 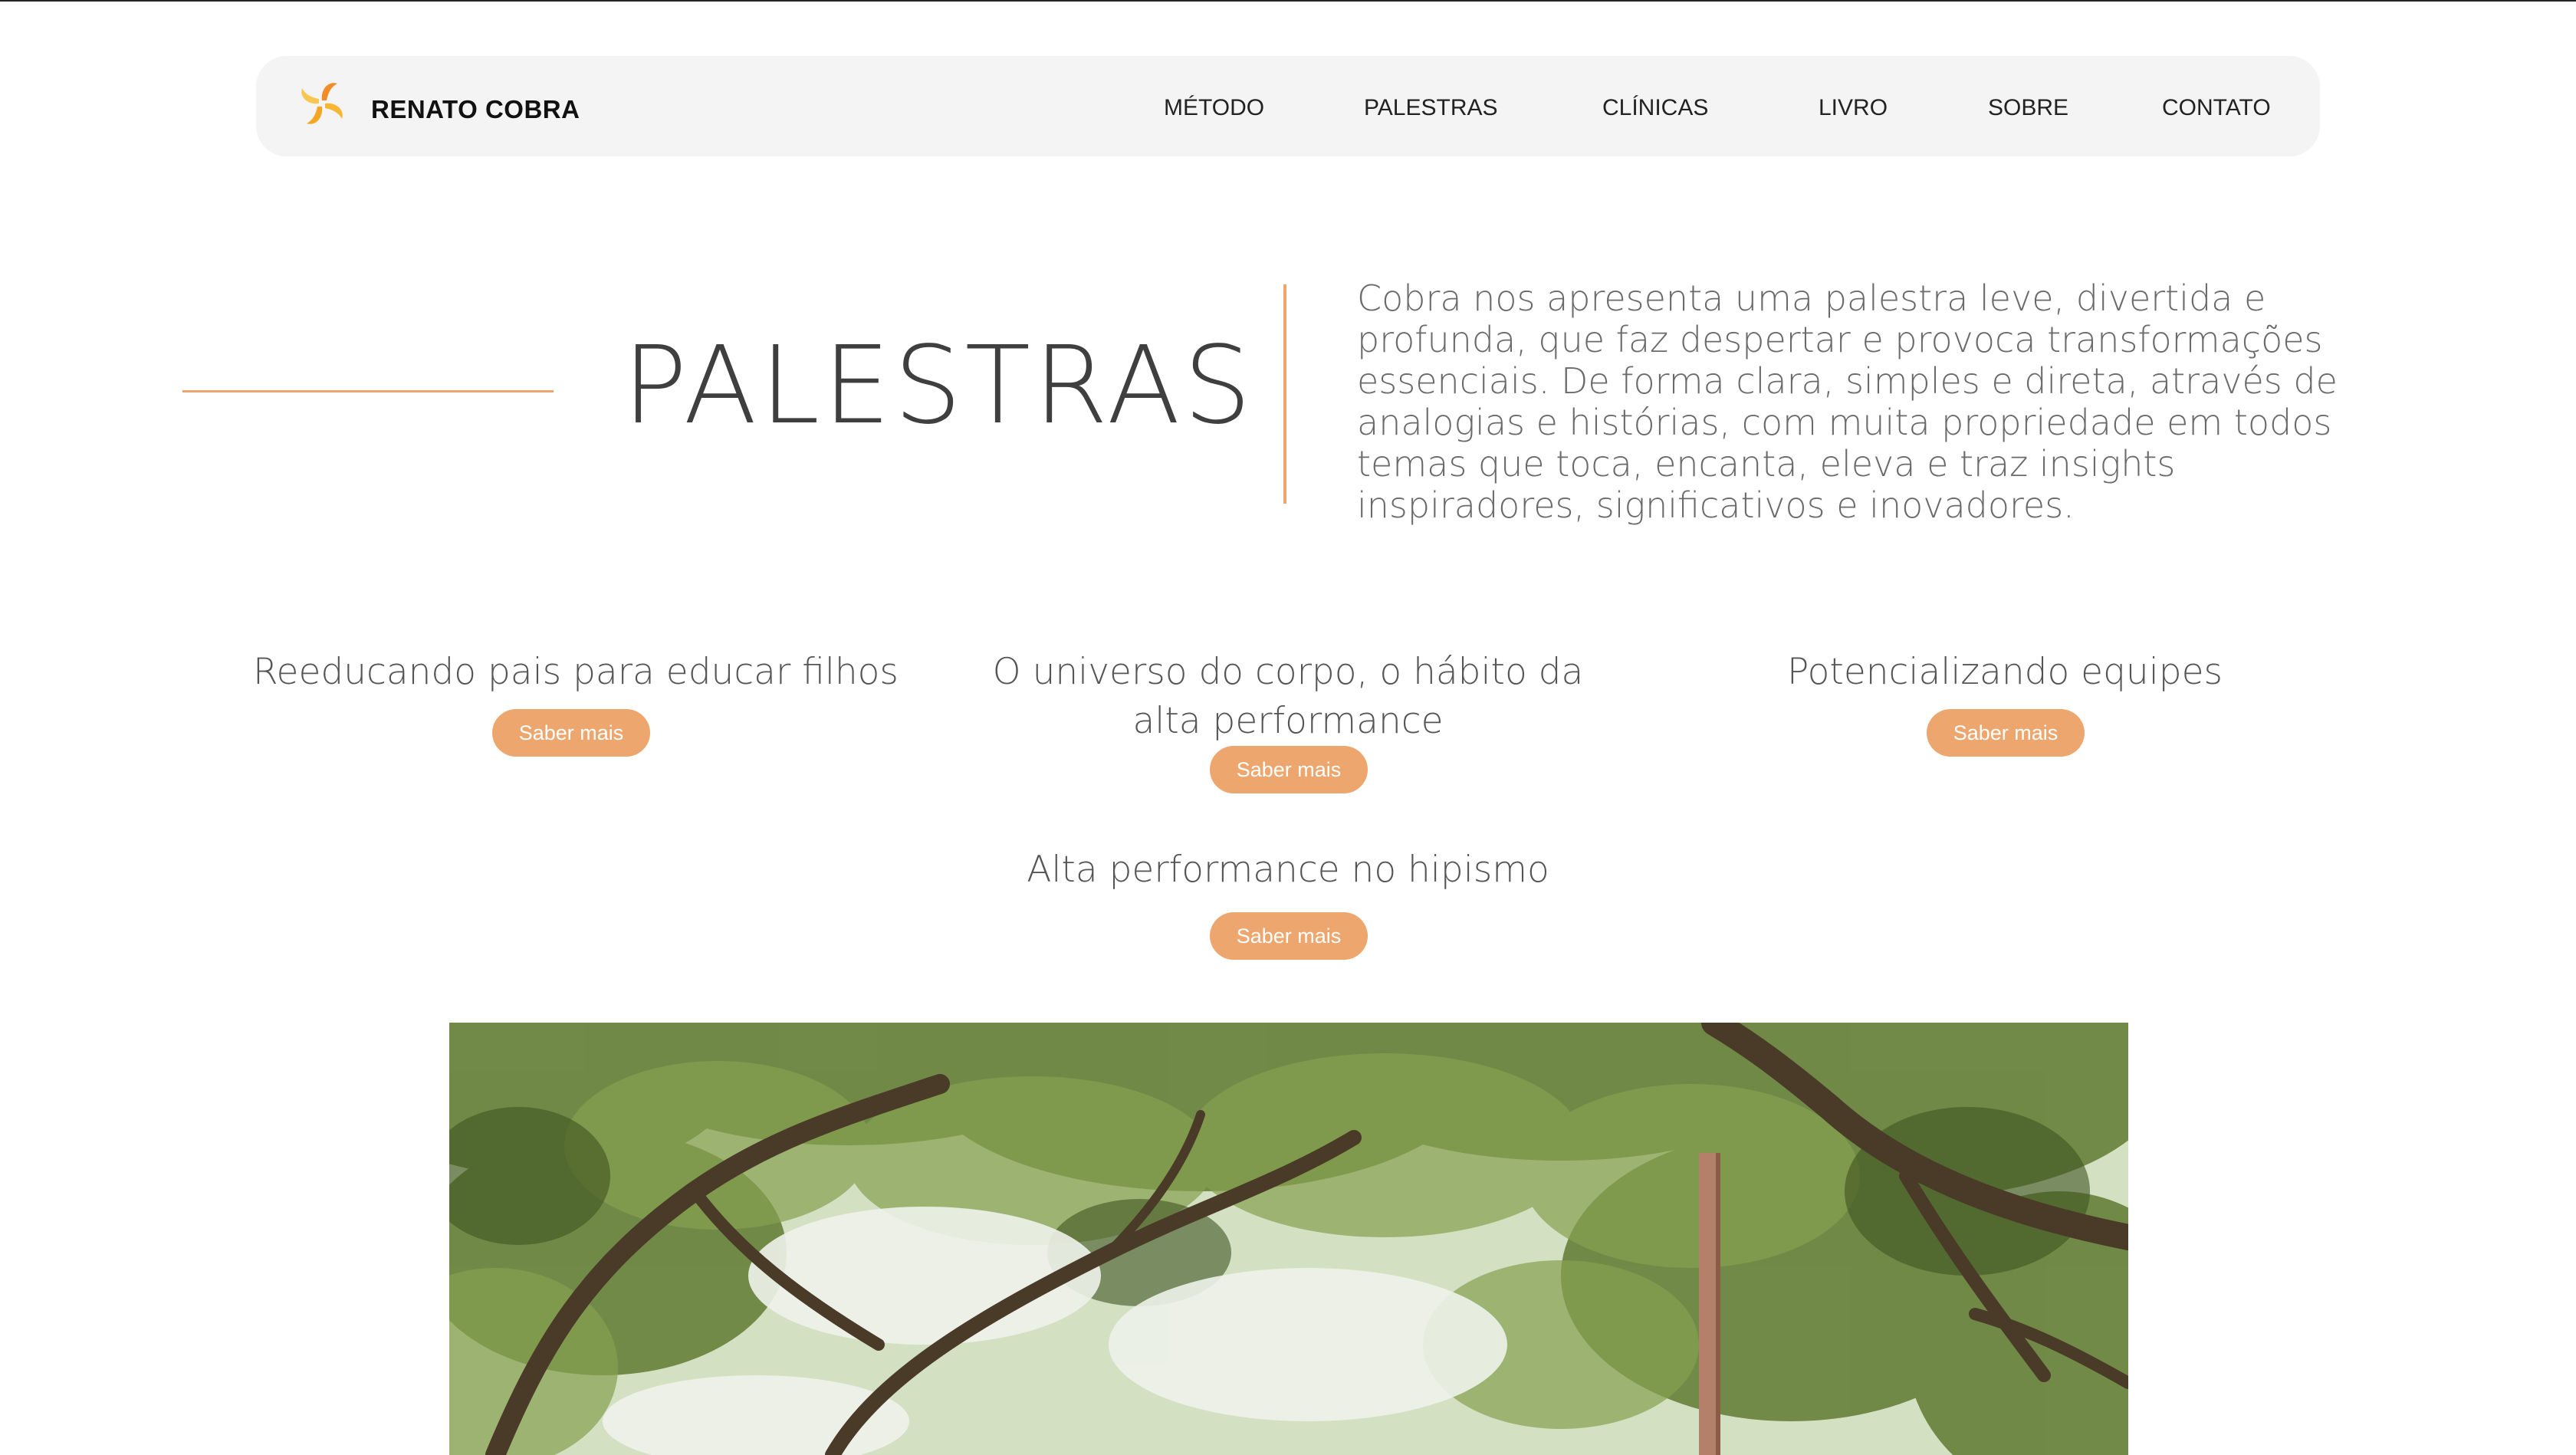 What do you see at coordinates (576, 672) in the screenshot?
I see `talk-title-reeducando: Reeducando pais para educar filhos` at bounding box center [576, 672].